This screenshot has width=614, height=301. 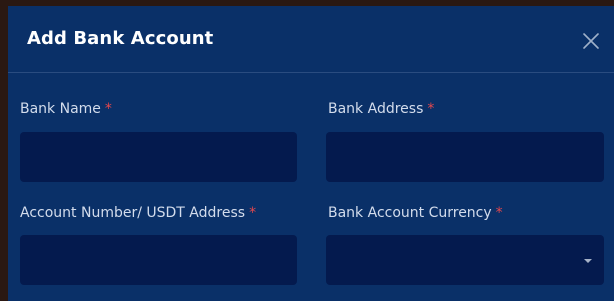 I want to click on close-button, so click(x=591, y=41).